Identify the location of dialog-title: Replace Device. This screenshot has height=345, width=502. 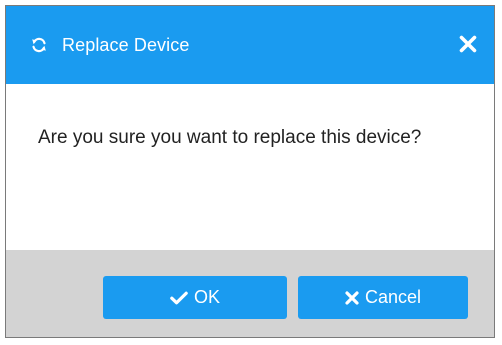
(126, 44).